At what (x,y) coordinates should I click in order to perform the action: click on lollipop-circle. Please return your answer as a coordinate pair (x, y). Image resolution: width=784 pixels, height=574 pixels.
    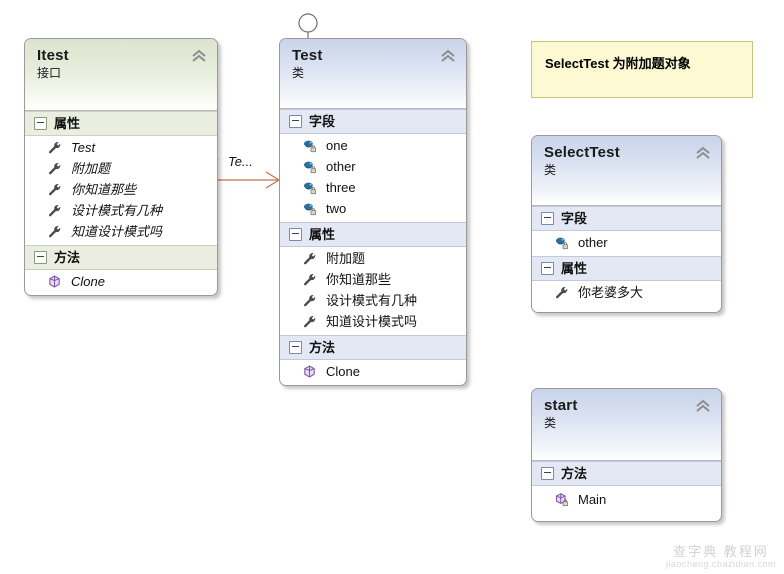
    Looking at the image, I should click on (308, 23).